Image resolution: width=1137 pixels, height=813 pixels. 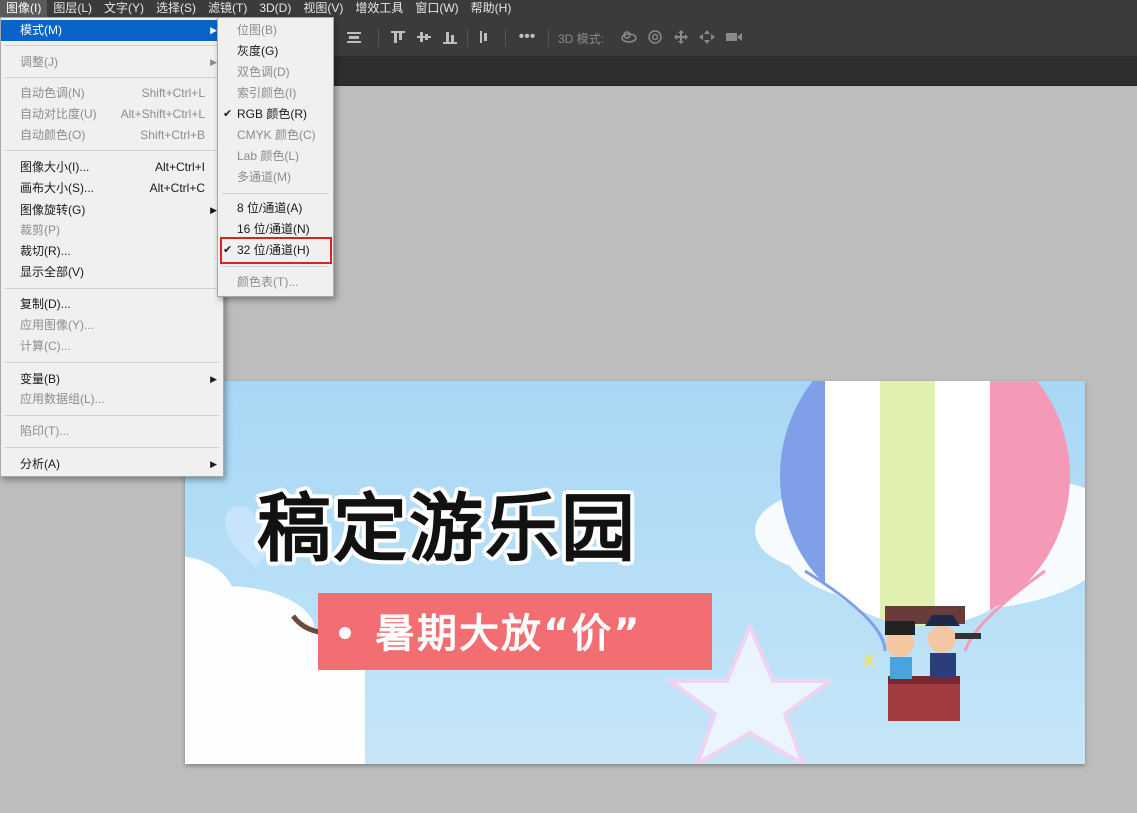 I want to click on hot-air-balloon, so click(x=925, y=551).